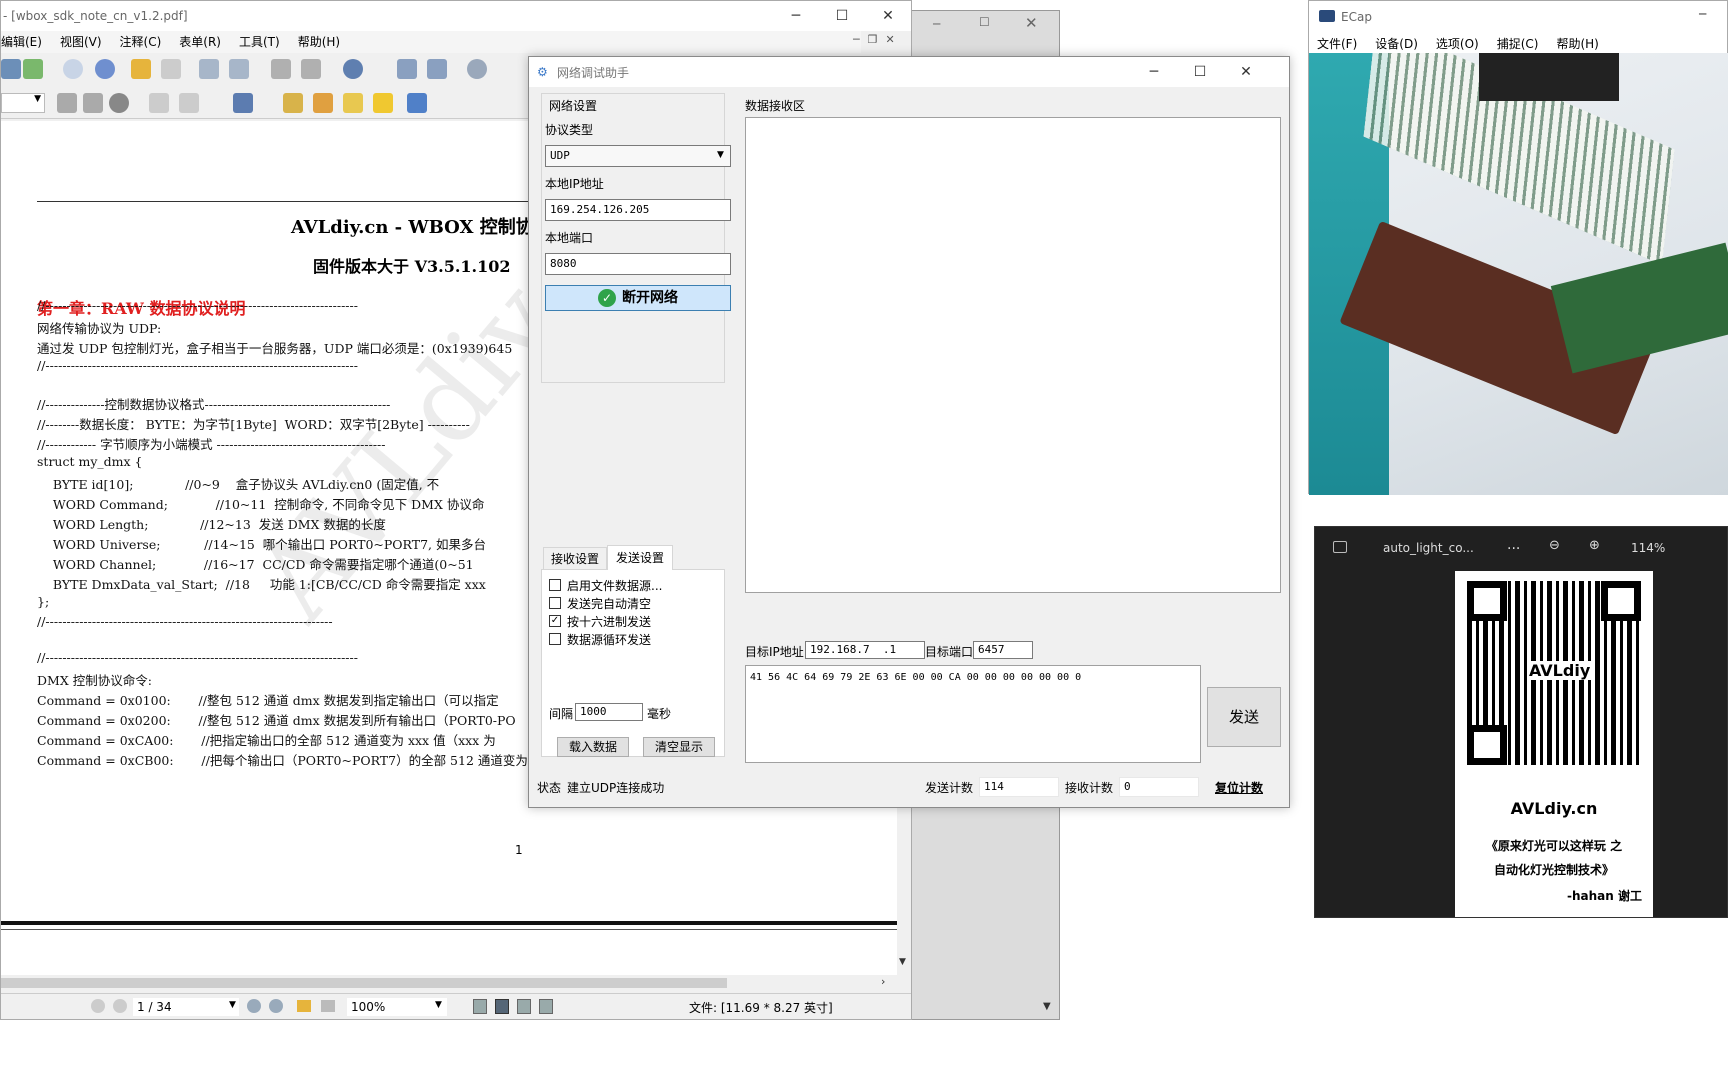 The width and height of the screenshot is (1728, 1080). I want to click on pen-icon, so click(243, 103).